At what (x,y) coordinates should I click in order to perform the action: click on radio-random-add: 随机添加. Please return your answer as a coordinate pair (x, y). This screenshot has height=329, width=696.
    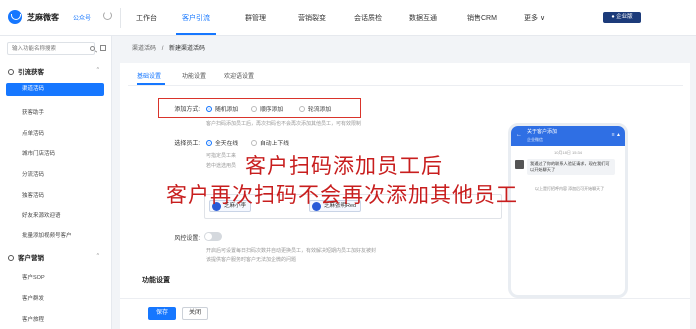
    Looking at the image, I should click on (222, 108).